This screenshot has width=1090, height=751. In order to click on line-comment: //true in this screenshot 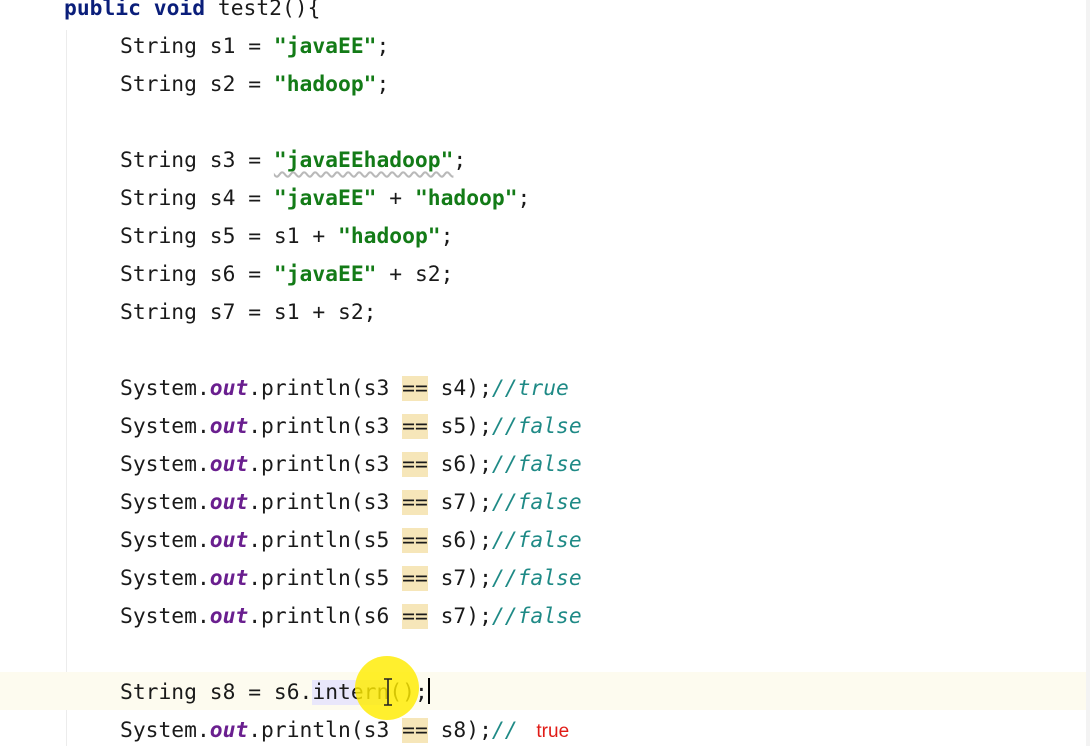, I will do `click(530, 388)`.